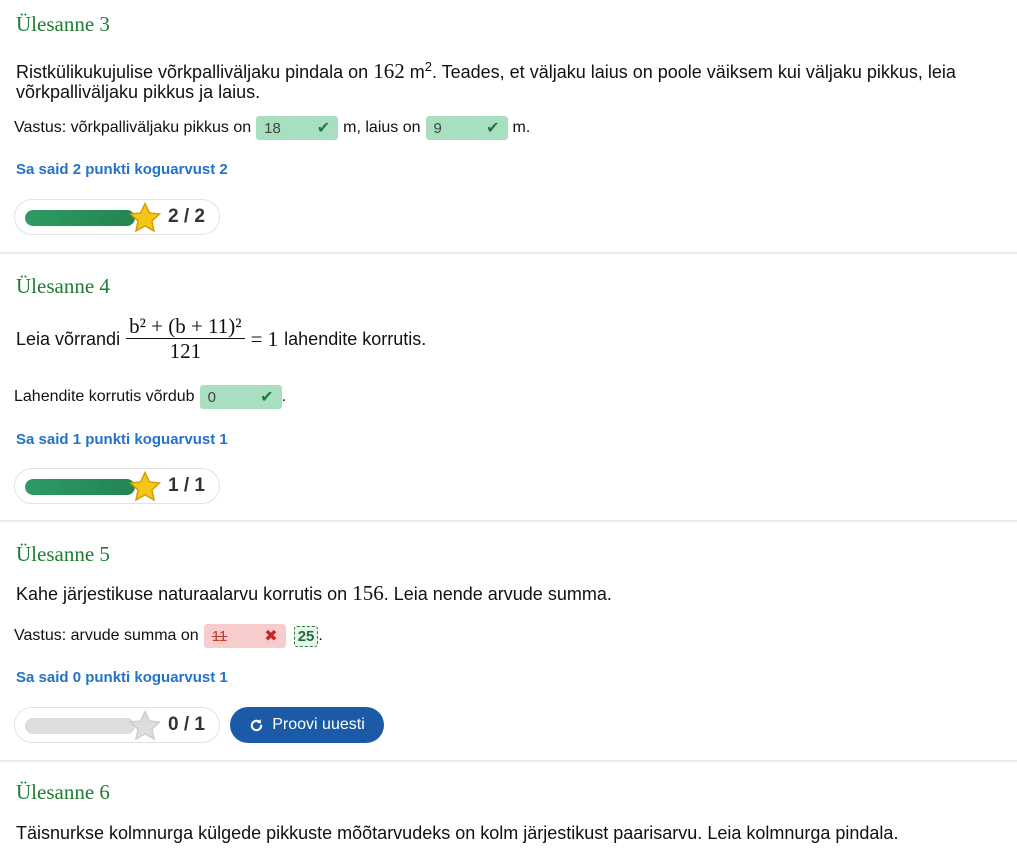 The height and width of the screenshot is (859, 1017). I want to click on equation-fraction: b² + (b + 11)² 121, so click(185, 339).